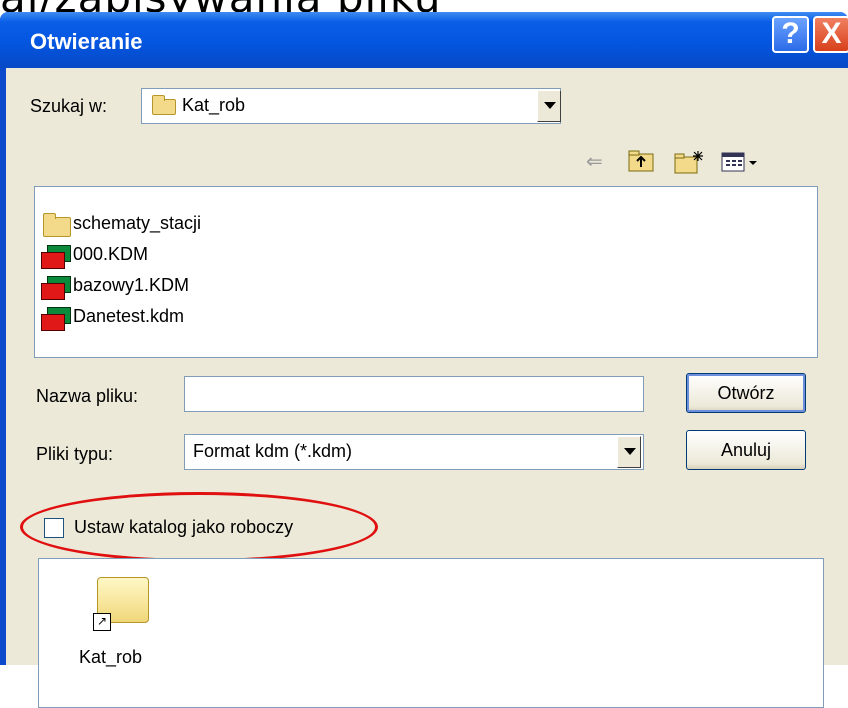 The height and width of the screenshot is (708, 848). Describe the element at coordinates (131, 285) in the screenshot. I see `file-name: bazowy1.KDM` at that location.